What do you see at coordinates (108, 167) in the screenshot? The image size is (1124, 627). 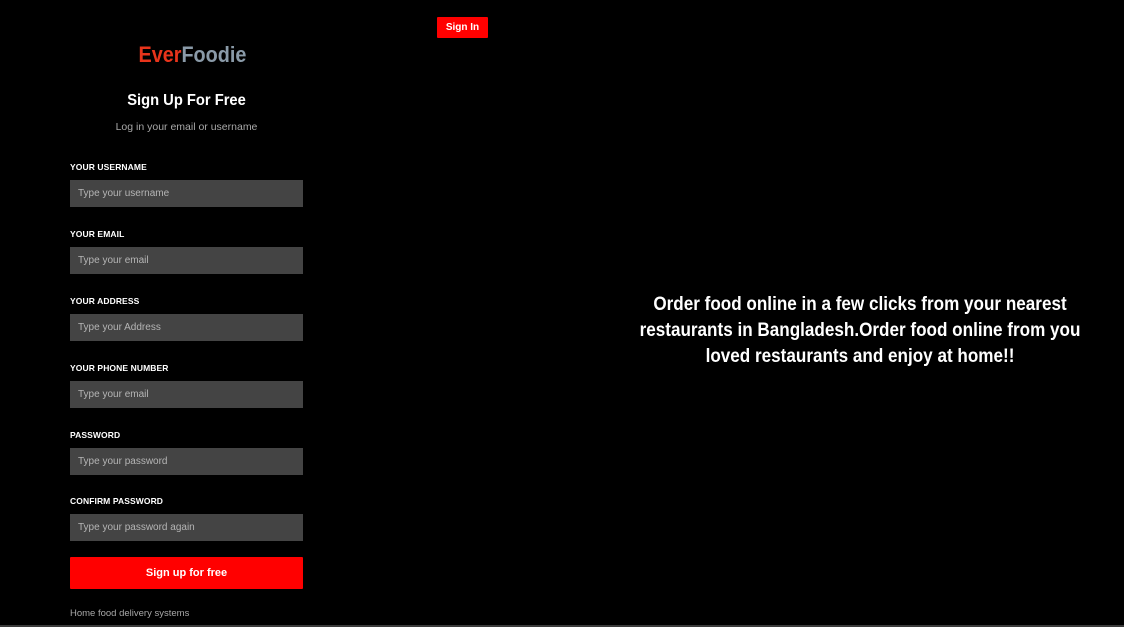 I see `username-label: YOUR USERNAME` at bounding box center [108, 167].